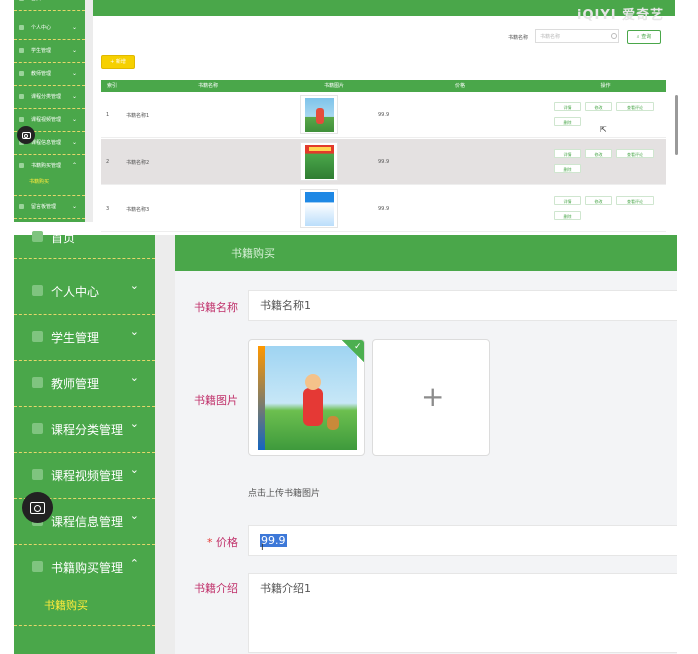 This screenshot has width=698, height=654. What do you see at coordinates (118, 62) in the screenshot?
I see `add-button: + 新增` at bounding box center [118, 62].